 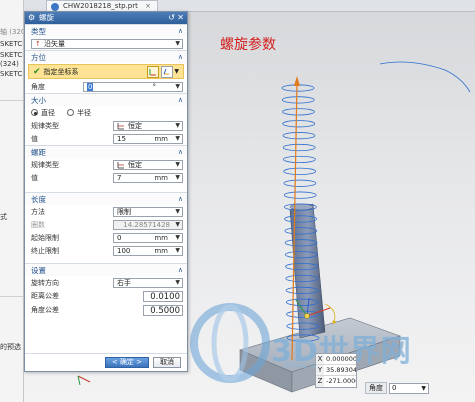 I want to click on type-dropdown: ↑ 沿矢量 ▼, so click(x=107, y=43).